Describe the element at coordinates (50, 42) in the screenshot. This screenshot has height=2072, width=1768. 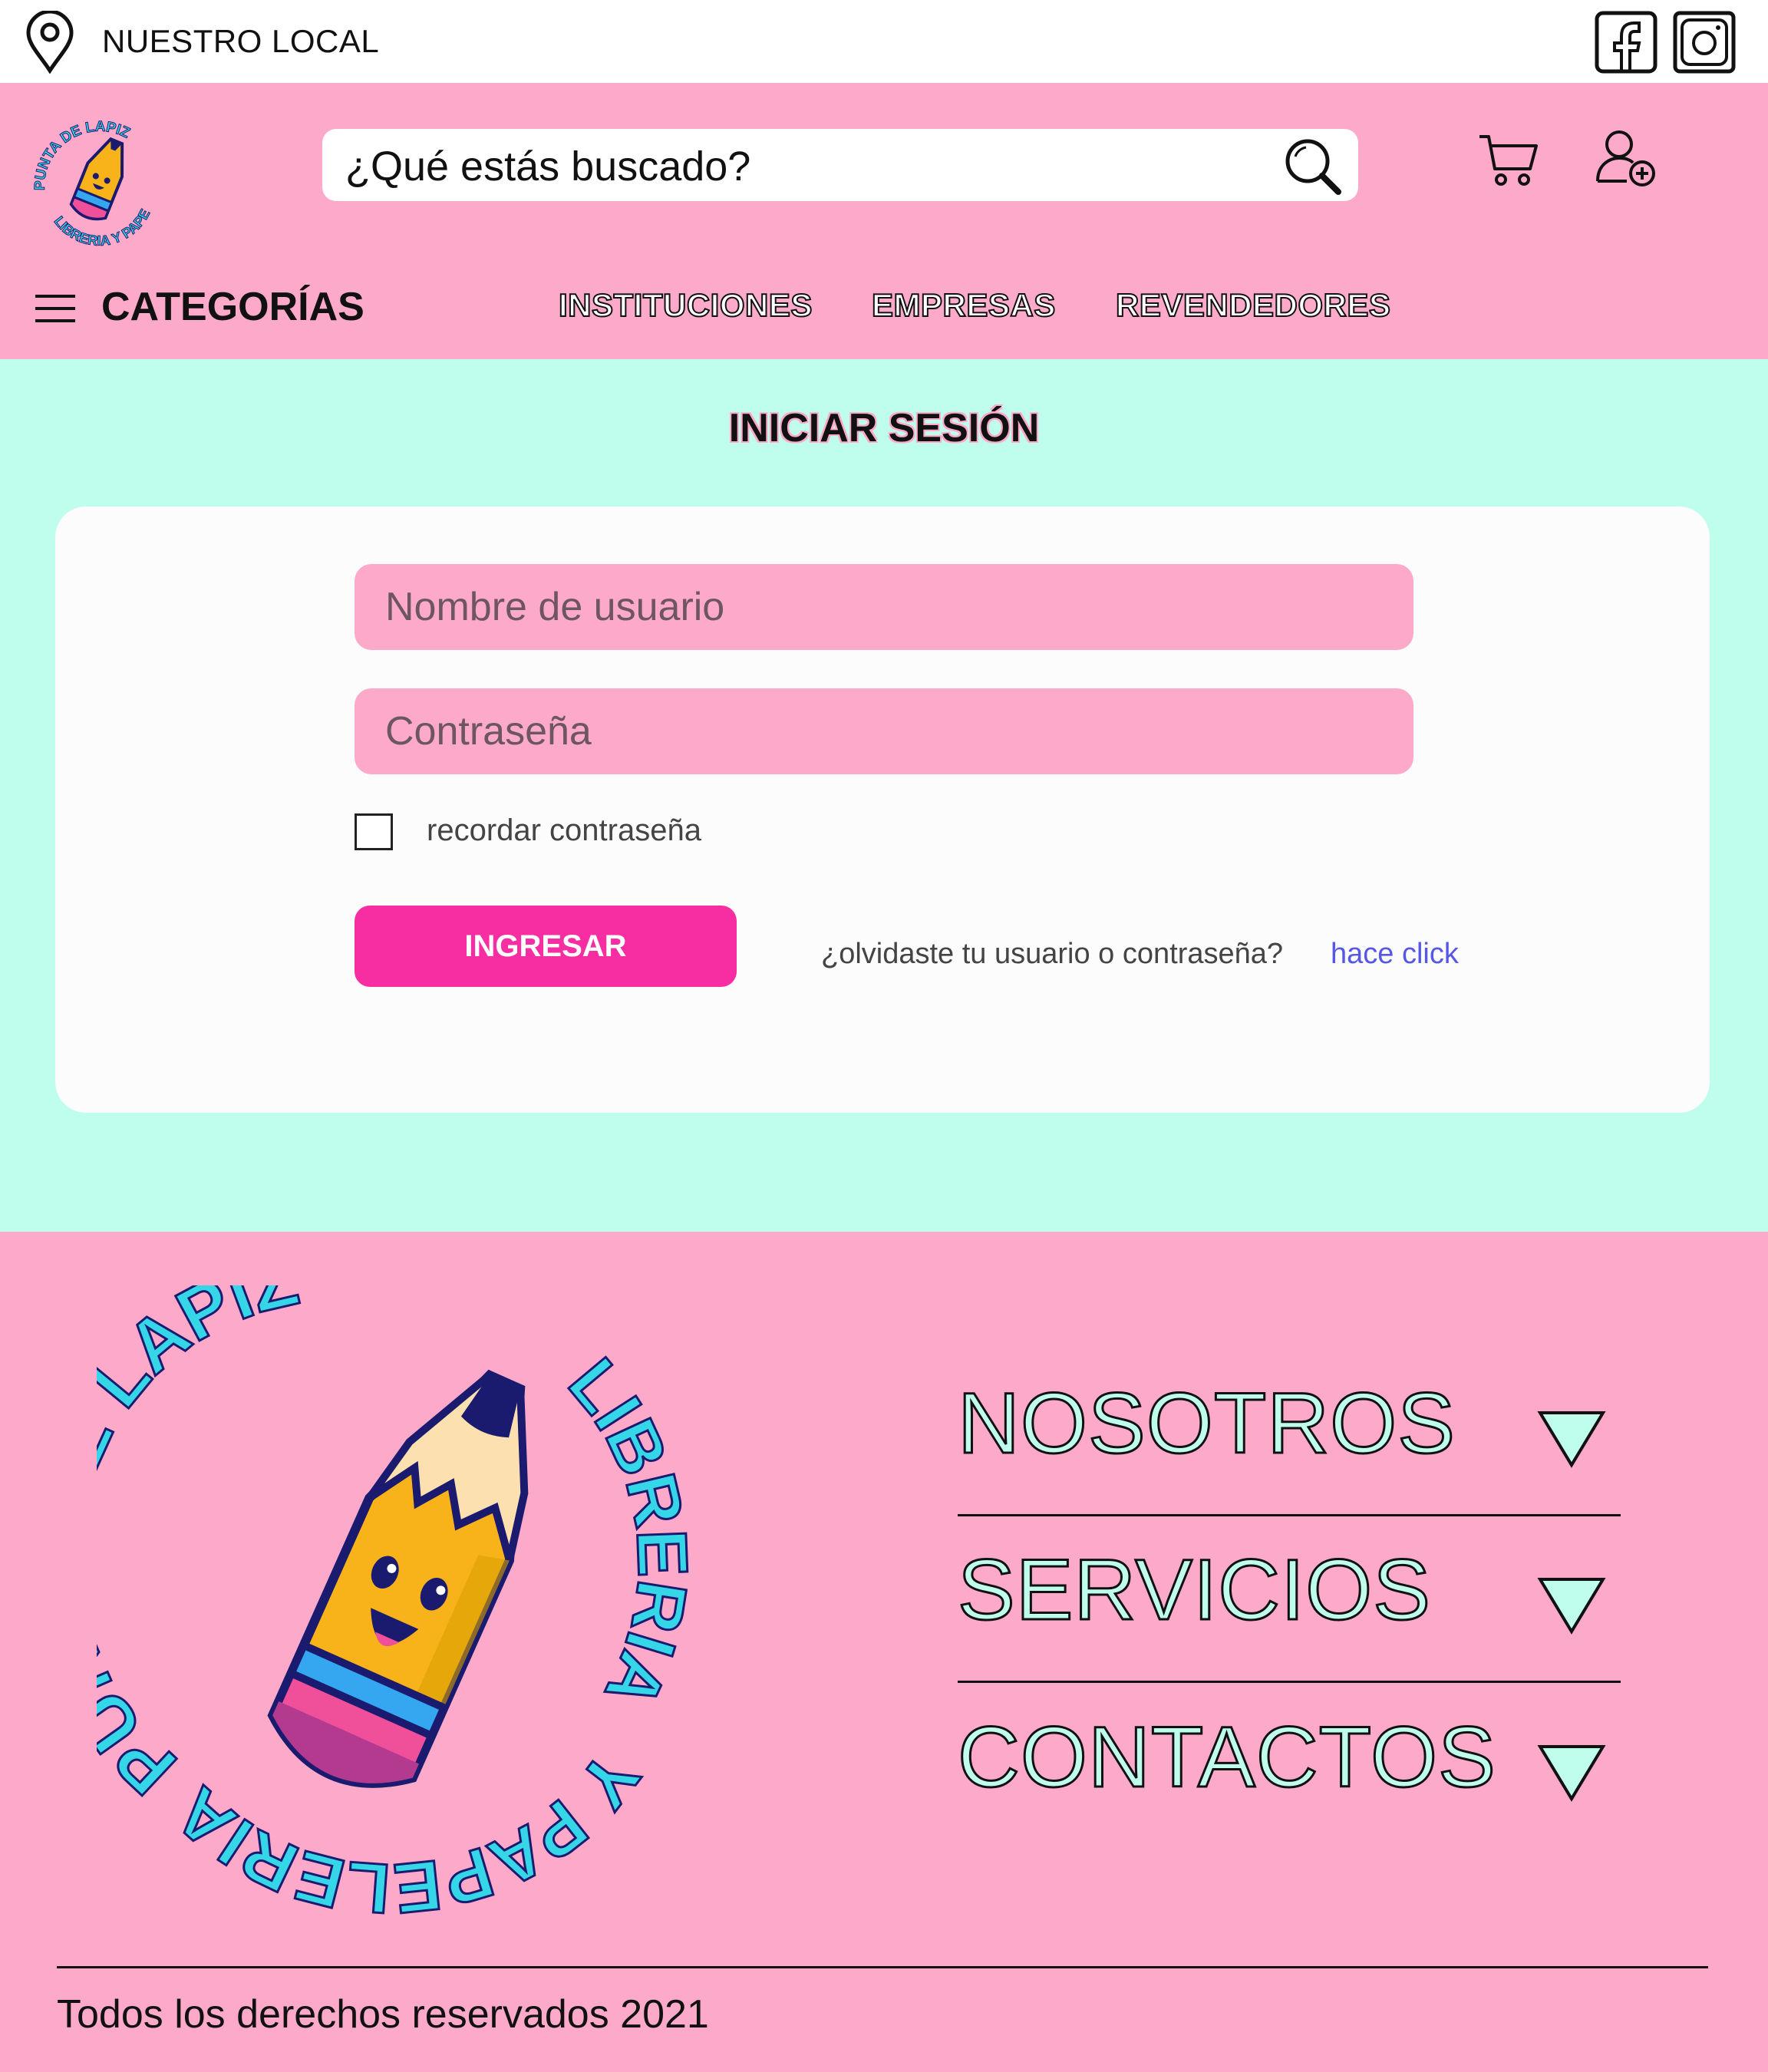
I see `location-pin-icon` at that location.